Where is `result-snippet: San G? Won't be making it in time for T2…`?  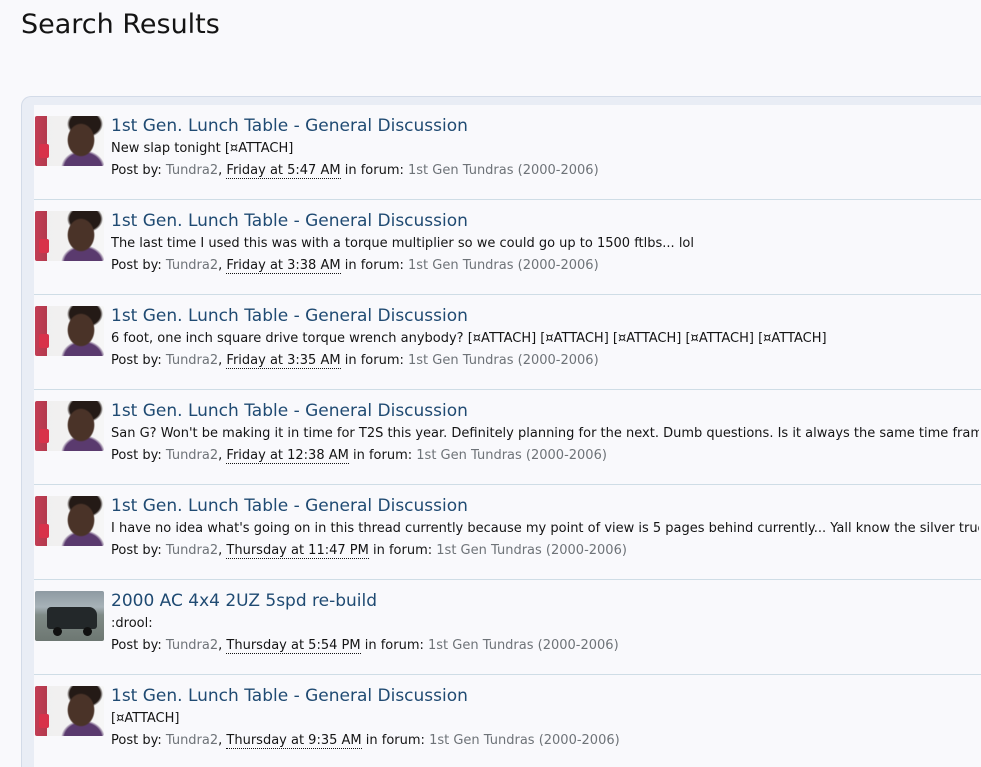 result-snippet: San G? Won't be making it in time for T2… is located at coordinates (545, 433).